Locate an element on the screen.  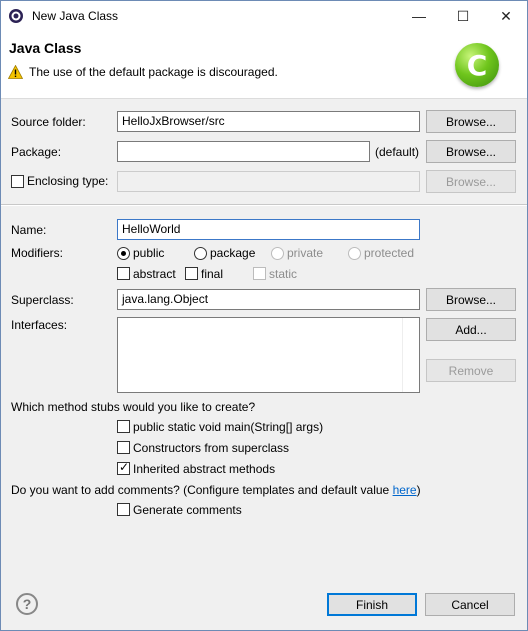
public-label: public is located at coordinates (149, 253).